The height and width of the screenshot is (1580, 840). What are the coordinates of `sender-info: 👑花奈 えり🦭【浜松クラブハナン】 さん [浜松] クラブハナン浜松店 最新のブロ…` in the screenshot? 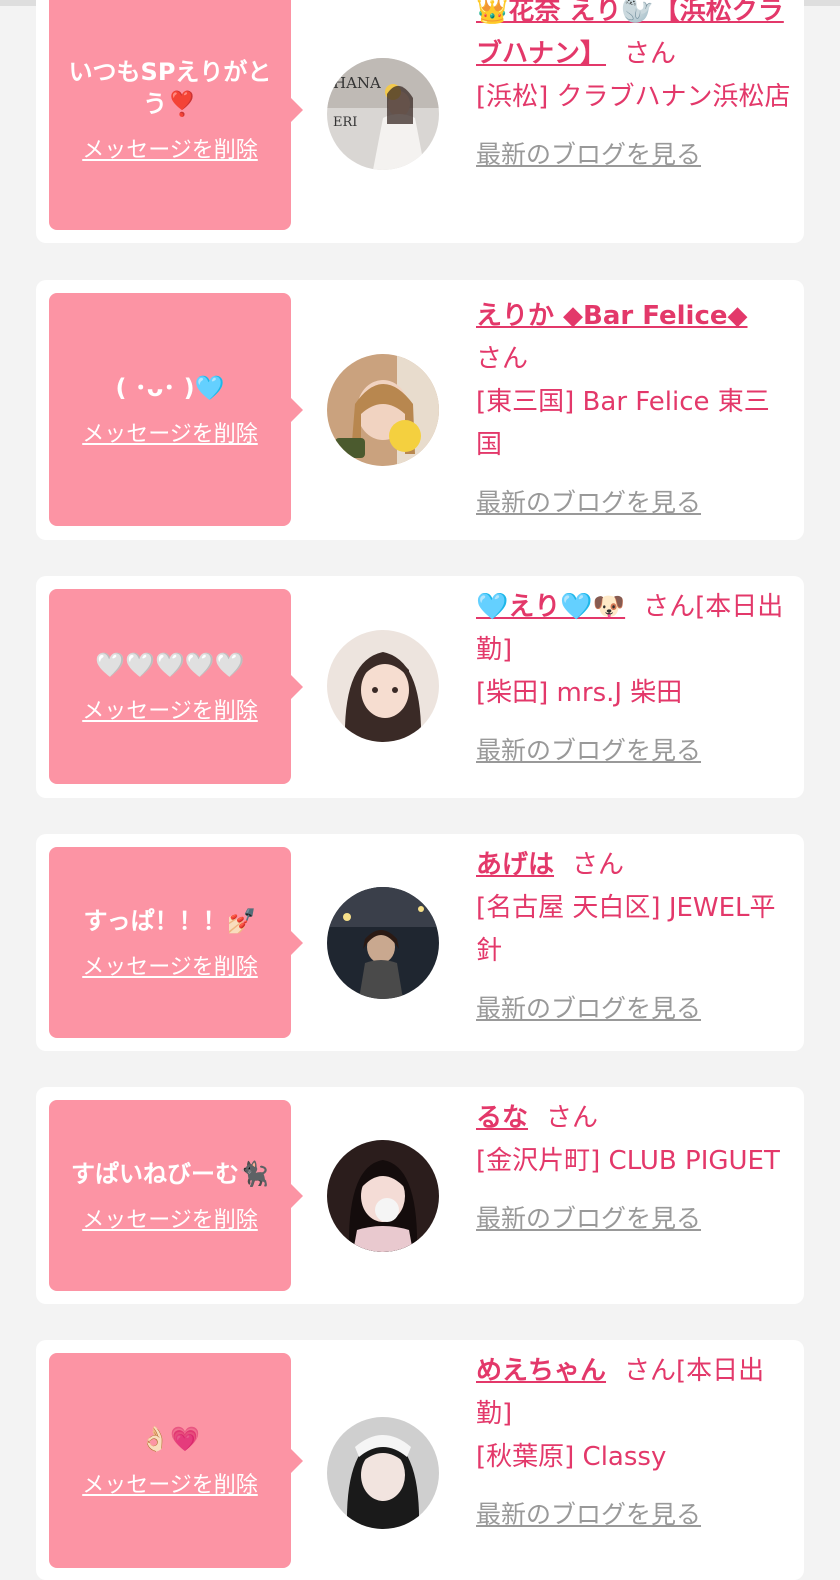 It's located at (634, 88).